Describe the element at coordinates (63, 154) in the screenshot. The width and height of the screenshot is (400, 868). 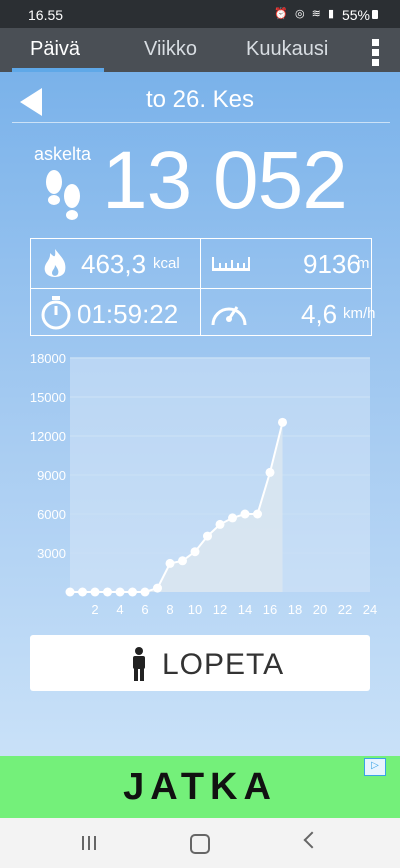
I see `steps-label: askelta` at that location.